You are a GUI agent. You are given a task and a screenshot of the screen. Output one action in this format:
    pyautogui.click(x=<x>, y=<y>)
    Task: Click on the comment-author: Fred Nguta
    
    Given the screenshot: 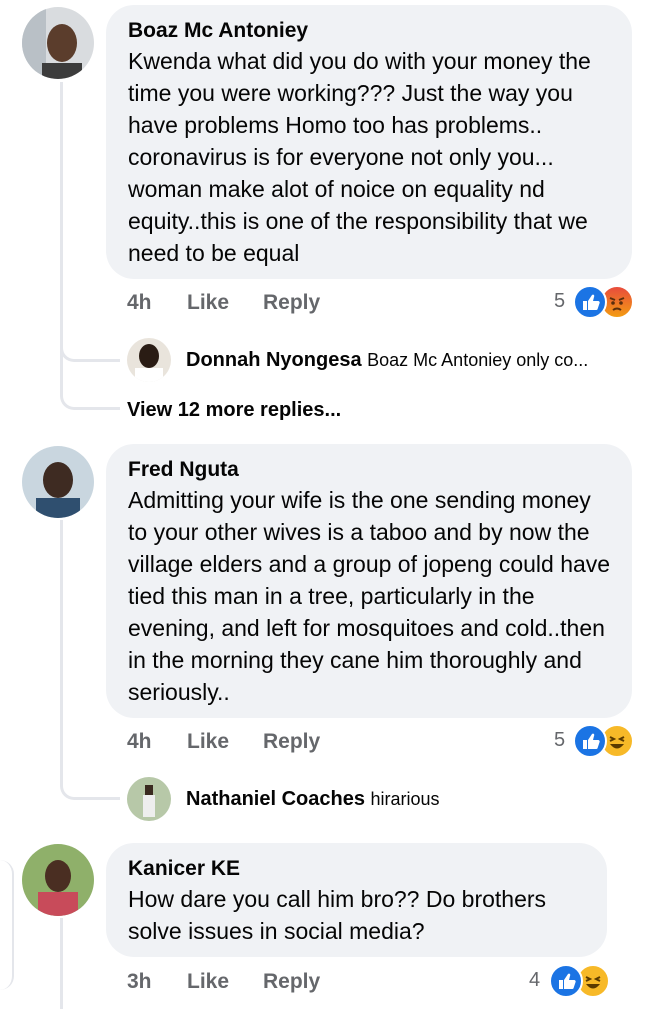 What is the action you would take?
    pyautogui.click(x=370, y=470)
    